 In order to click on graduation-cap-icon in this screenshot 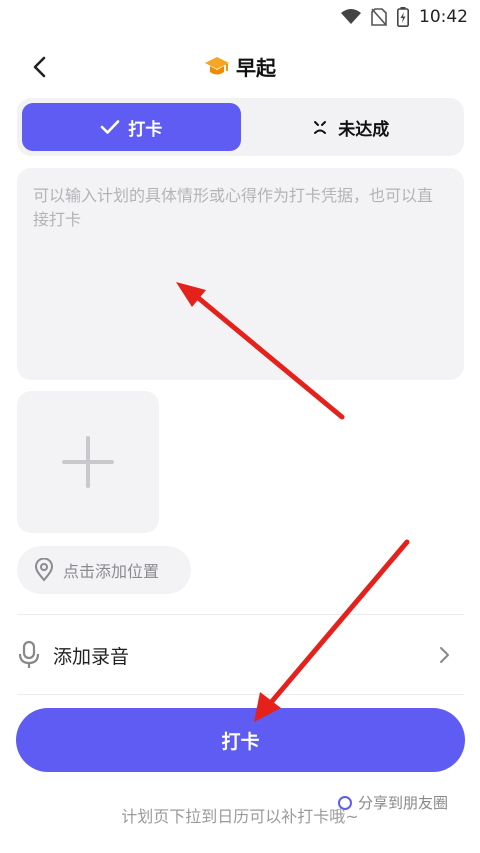, I will do `click(217, 65)`.